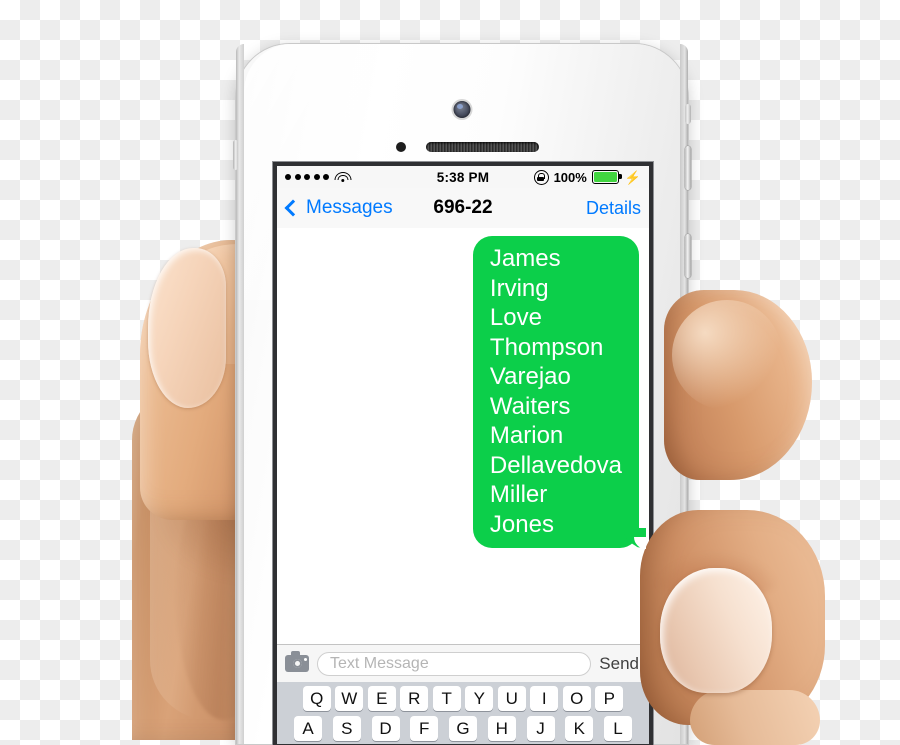 This screenshot has height=745, width=900. I want to click on status-bar-clock: 5:38 PM, so click(463, 177).